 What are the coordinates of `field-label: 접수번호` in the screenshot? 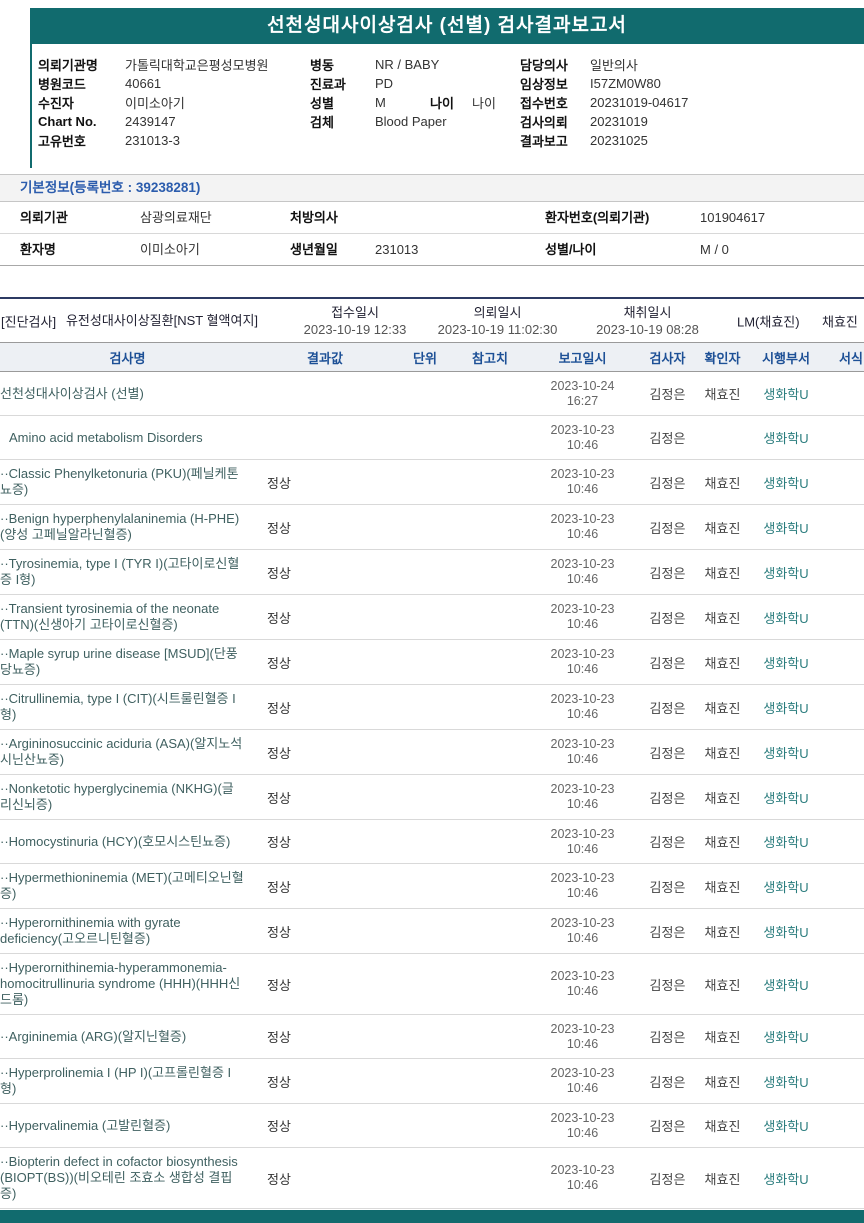 It's located at (544, 103).